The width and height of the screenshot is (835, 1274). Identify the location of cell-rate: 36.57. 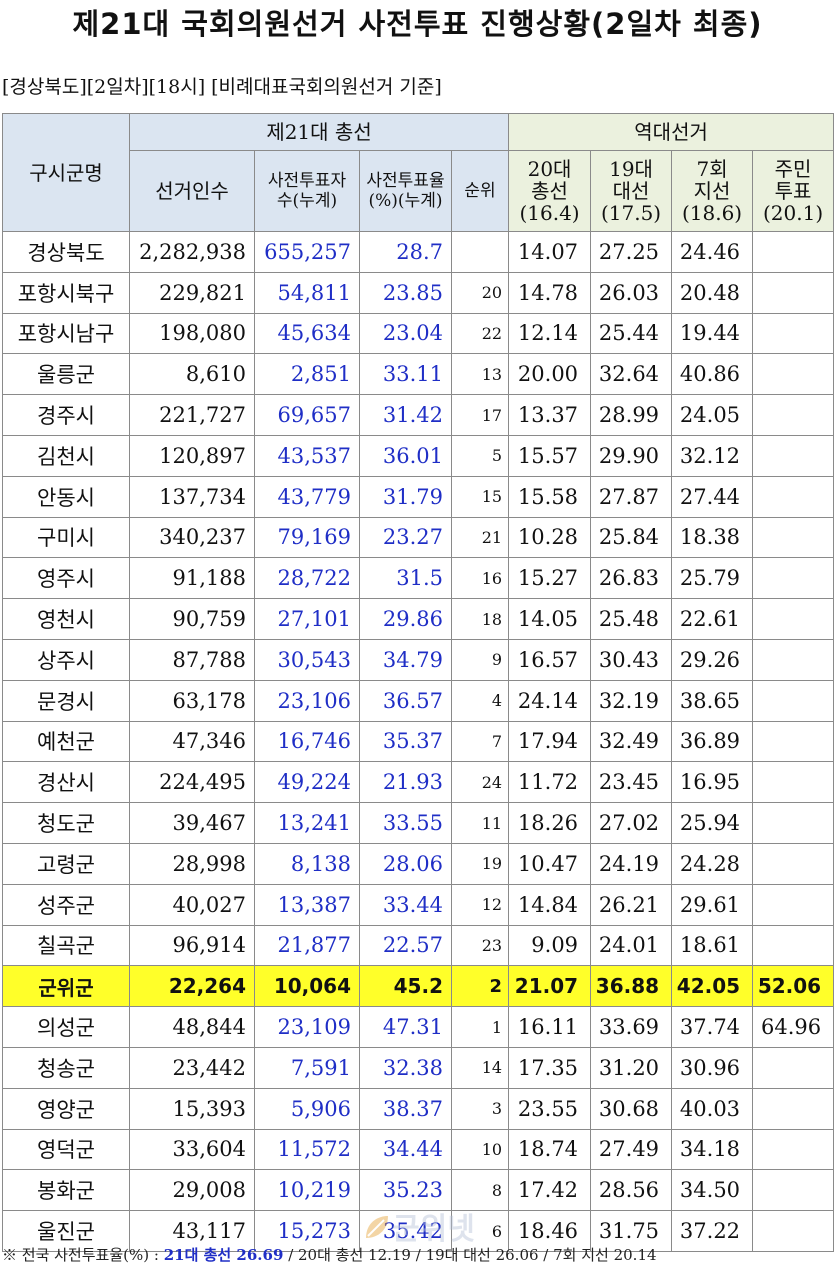
(405, 700).